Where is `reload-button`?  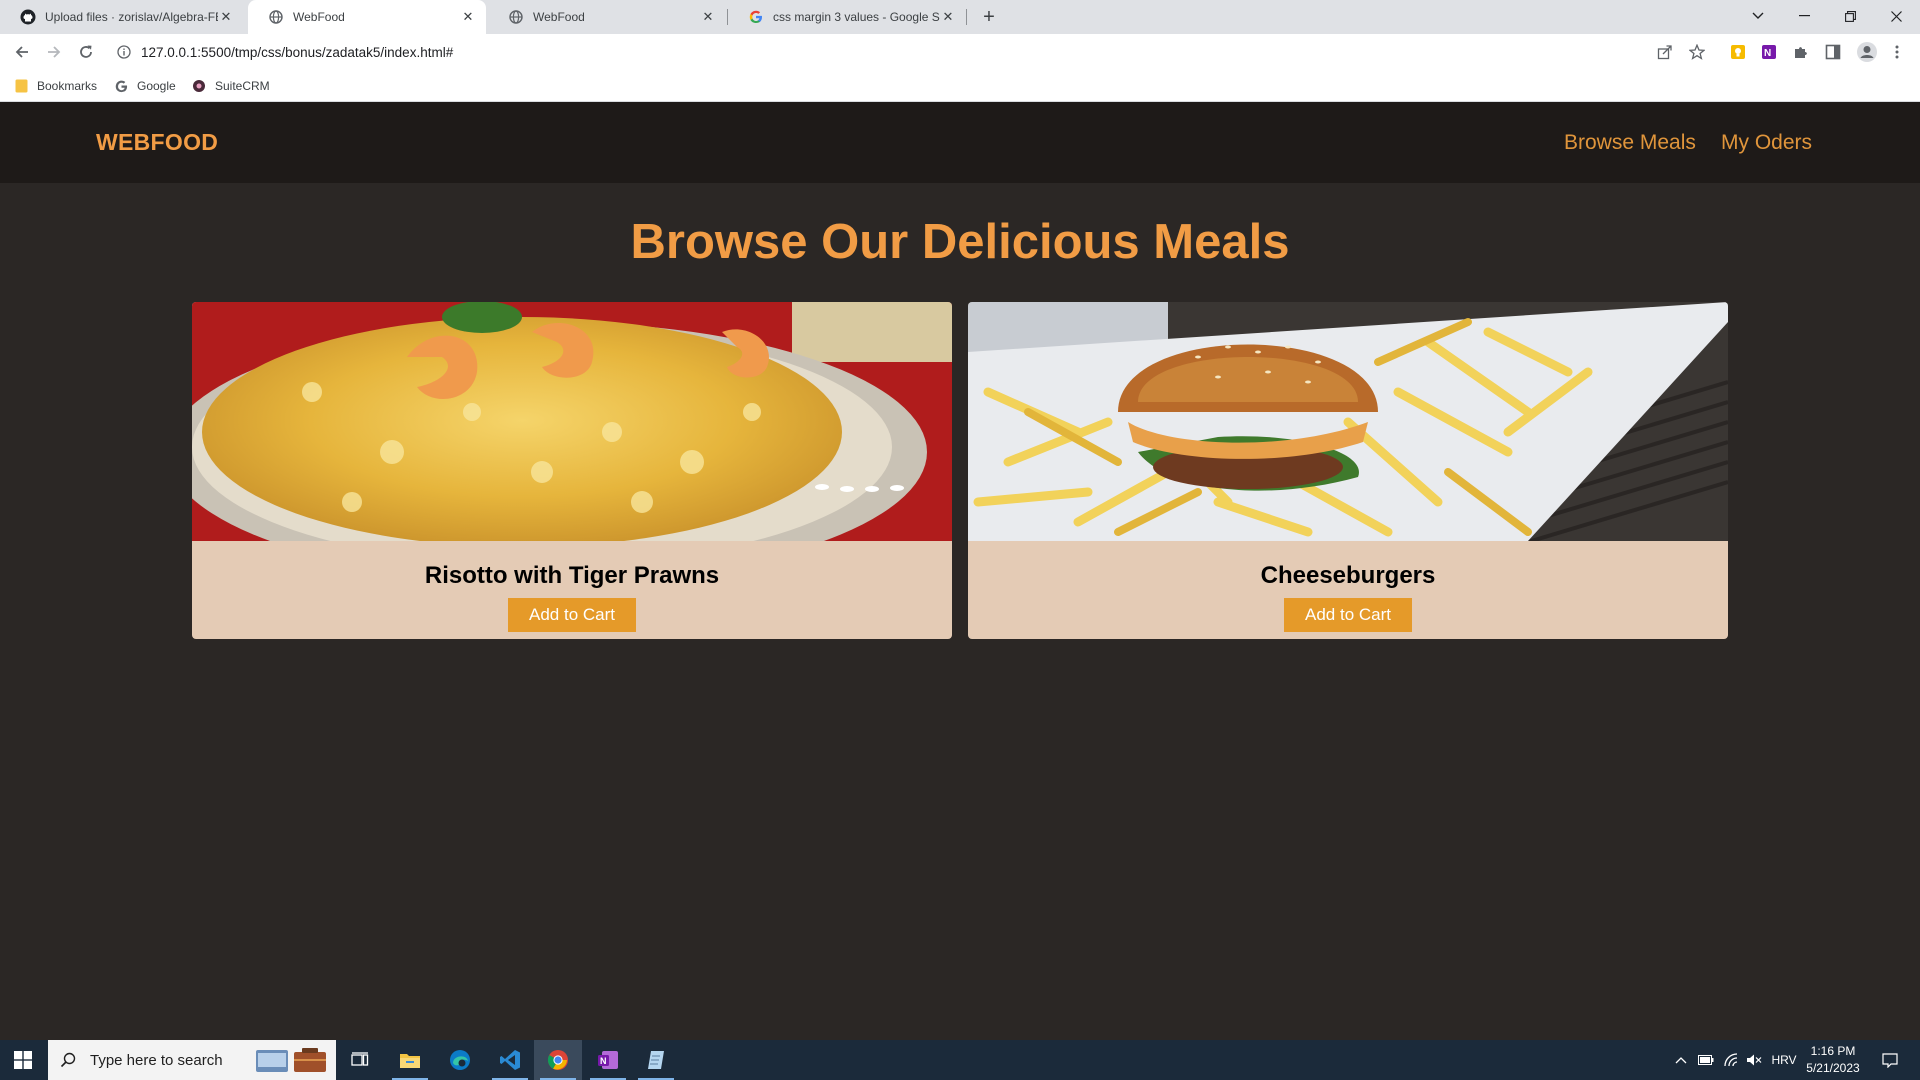 reload-button is located at coordinates (86, 52).